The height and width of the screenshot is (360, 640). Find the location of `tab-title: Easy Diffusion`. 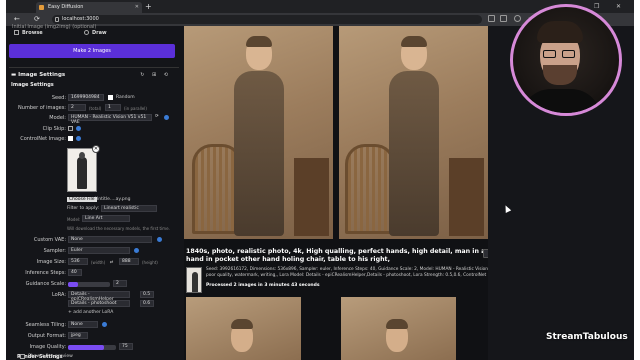

tab-title: Easy Diffusion is located at coordinates (66, 7).